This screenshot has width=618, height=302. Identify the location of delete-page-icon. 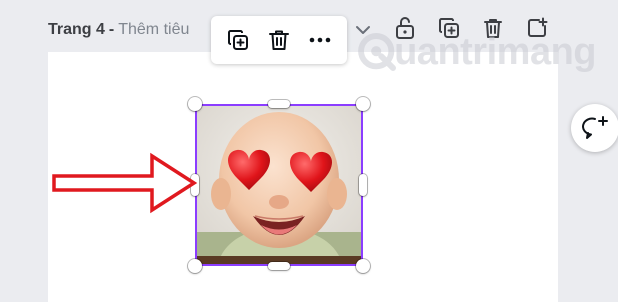
(493, 28).